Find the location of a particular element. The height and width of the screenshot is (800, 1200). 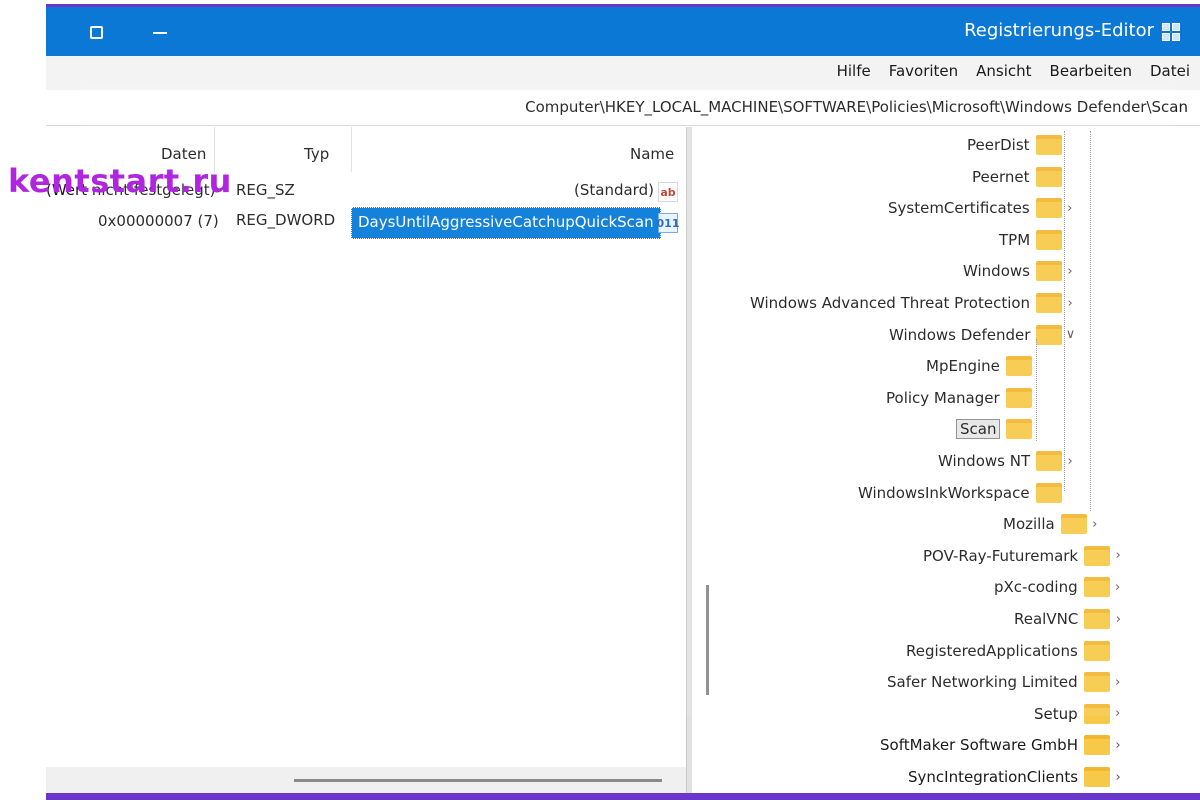

value-type: REG_SZ is located at coordinates (265, 190).